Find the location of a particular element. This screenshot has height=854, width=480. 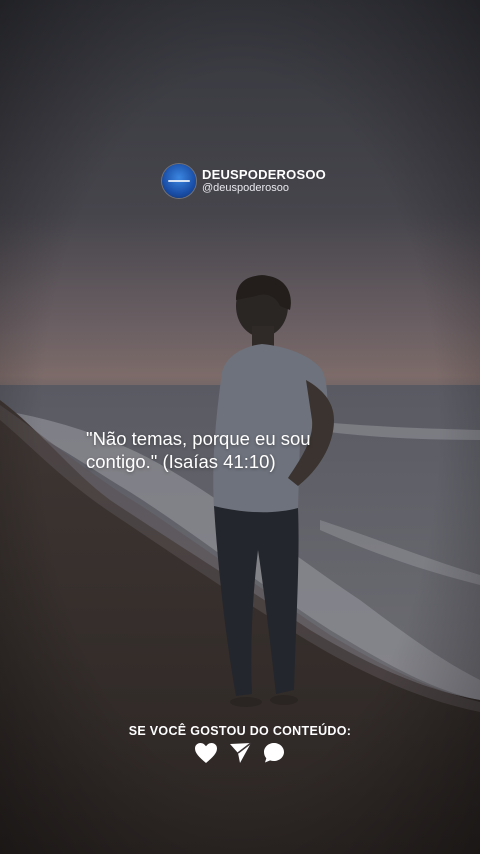

profile-avatar is located at coordinates (179, 181).